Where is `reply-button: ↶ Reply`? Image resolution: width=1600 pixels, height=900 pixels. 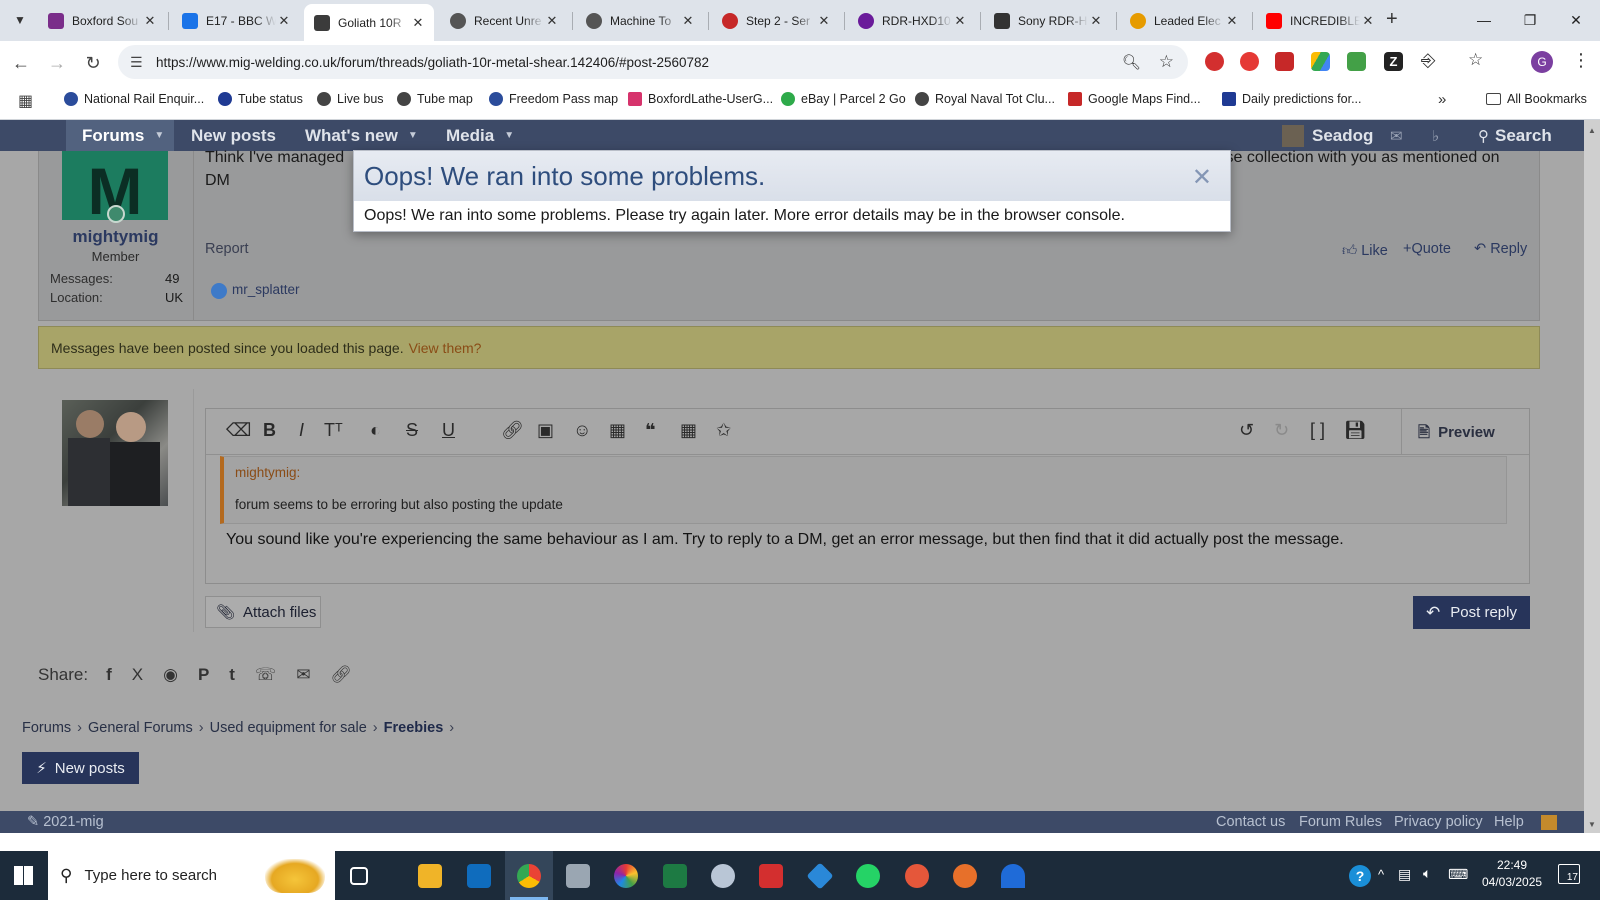
reply-button: ↶ Reply is located at coordinates (1500, 249).